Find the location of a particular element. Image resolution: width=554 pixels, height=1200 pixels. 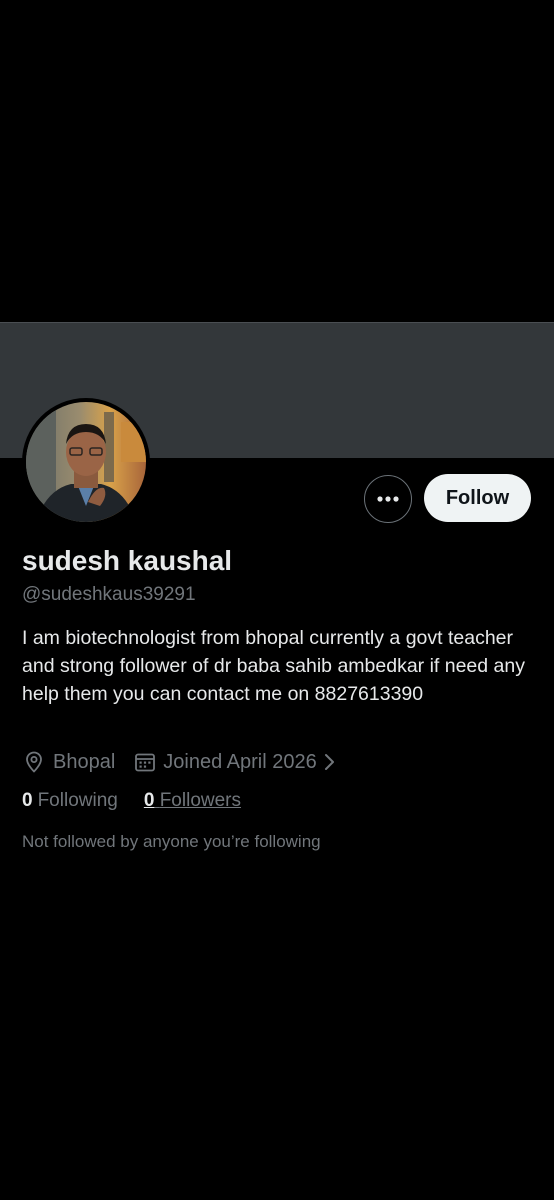

profile-meta: Bhopal Joined April 2026 is located at coordinates (179, 762).